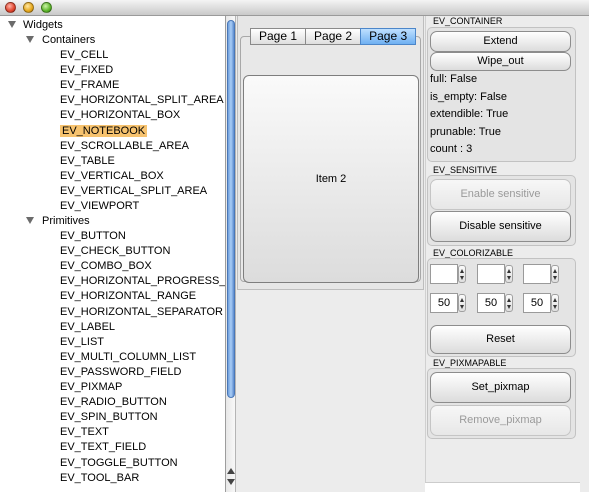  I want to click on tree-item-label: EV_VIEWPORT, so click(100, 206).